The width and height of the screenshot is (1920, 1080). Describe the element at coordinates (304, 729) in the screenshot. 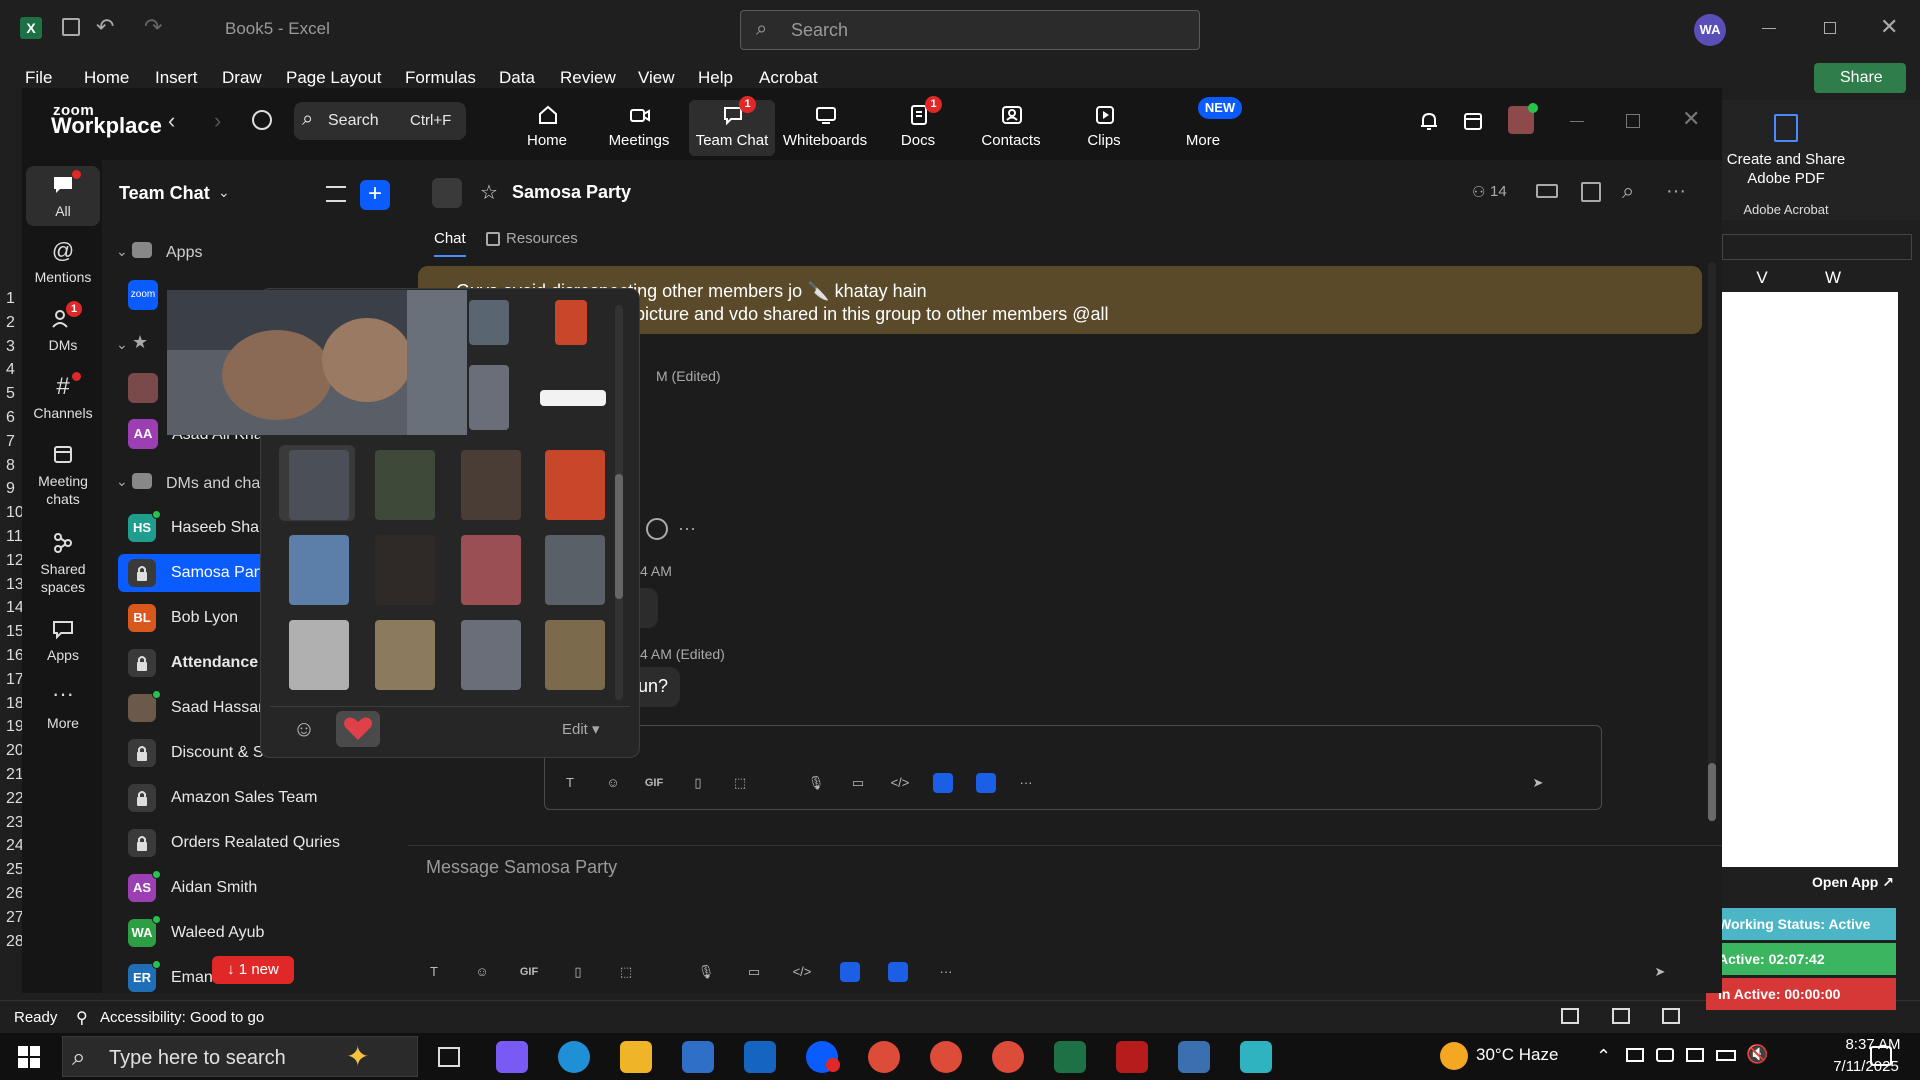

I see `emoji-tab-icon: ☺` at that location.